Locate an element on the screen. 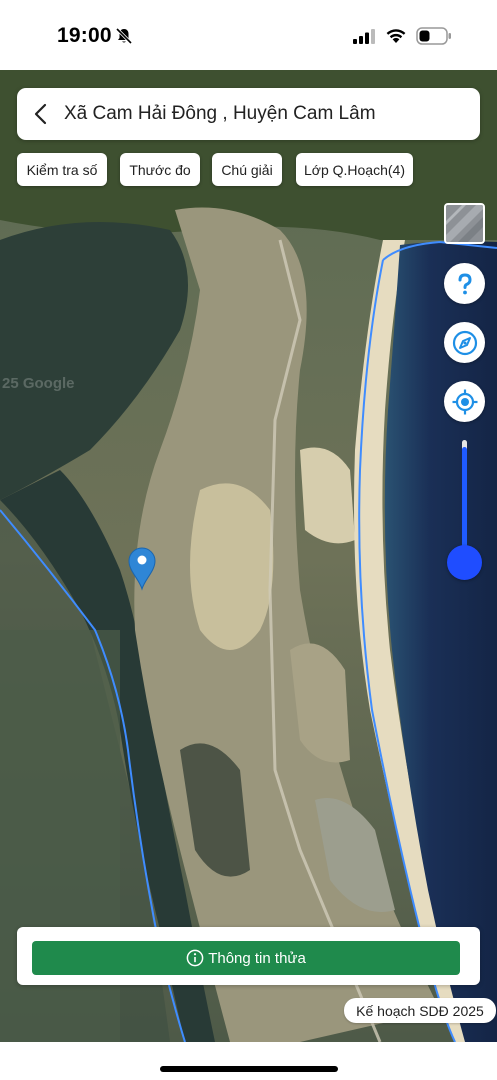 Image resolution: width=497 pixels, height=1080 pixels. chip-planning-layers: Lớp Q.Hoạch(4) is located at coordinates (354, 169).